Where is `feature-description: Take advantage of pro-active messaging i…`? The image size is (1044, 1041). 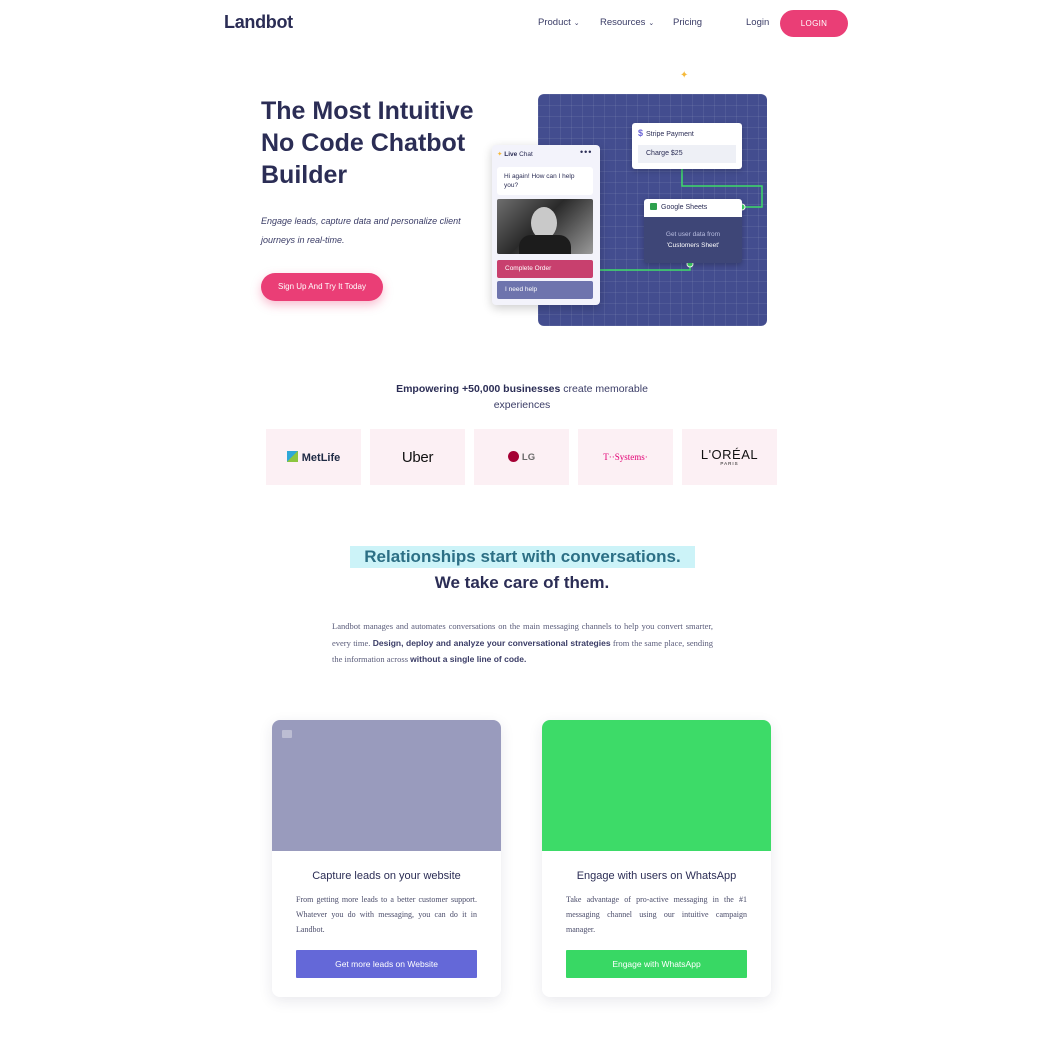 feature-description: Take advantage of pro-active messaging i… is located at coordinates (656, 914).